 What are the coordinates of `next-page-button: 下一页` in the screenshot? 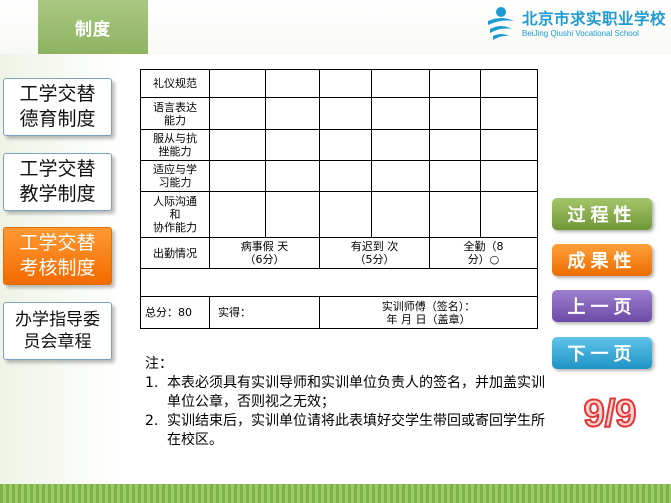 It's located at (602, 353).